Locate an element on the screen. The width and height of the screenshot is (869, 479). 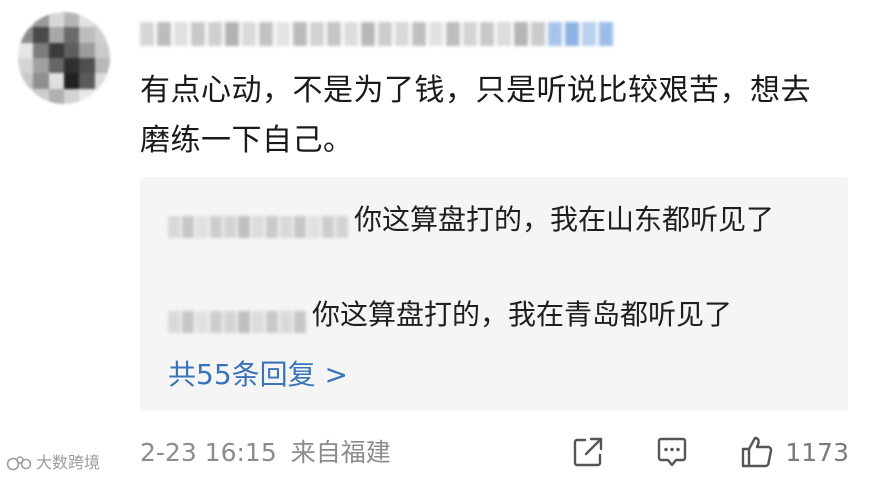
reply-text: 你这算盘打的，我在山东都听见了 is located at coordinates (564, 219).